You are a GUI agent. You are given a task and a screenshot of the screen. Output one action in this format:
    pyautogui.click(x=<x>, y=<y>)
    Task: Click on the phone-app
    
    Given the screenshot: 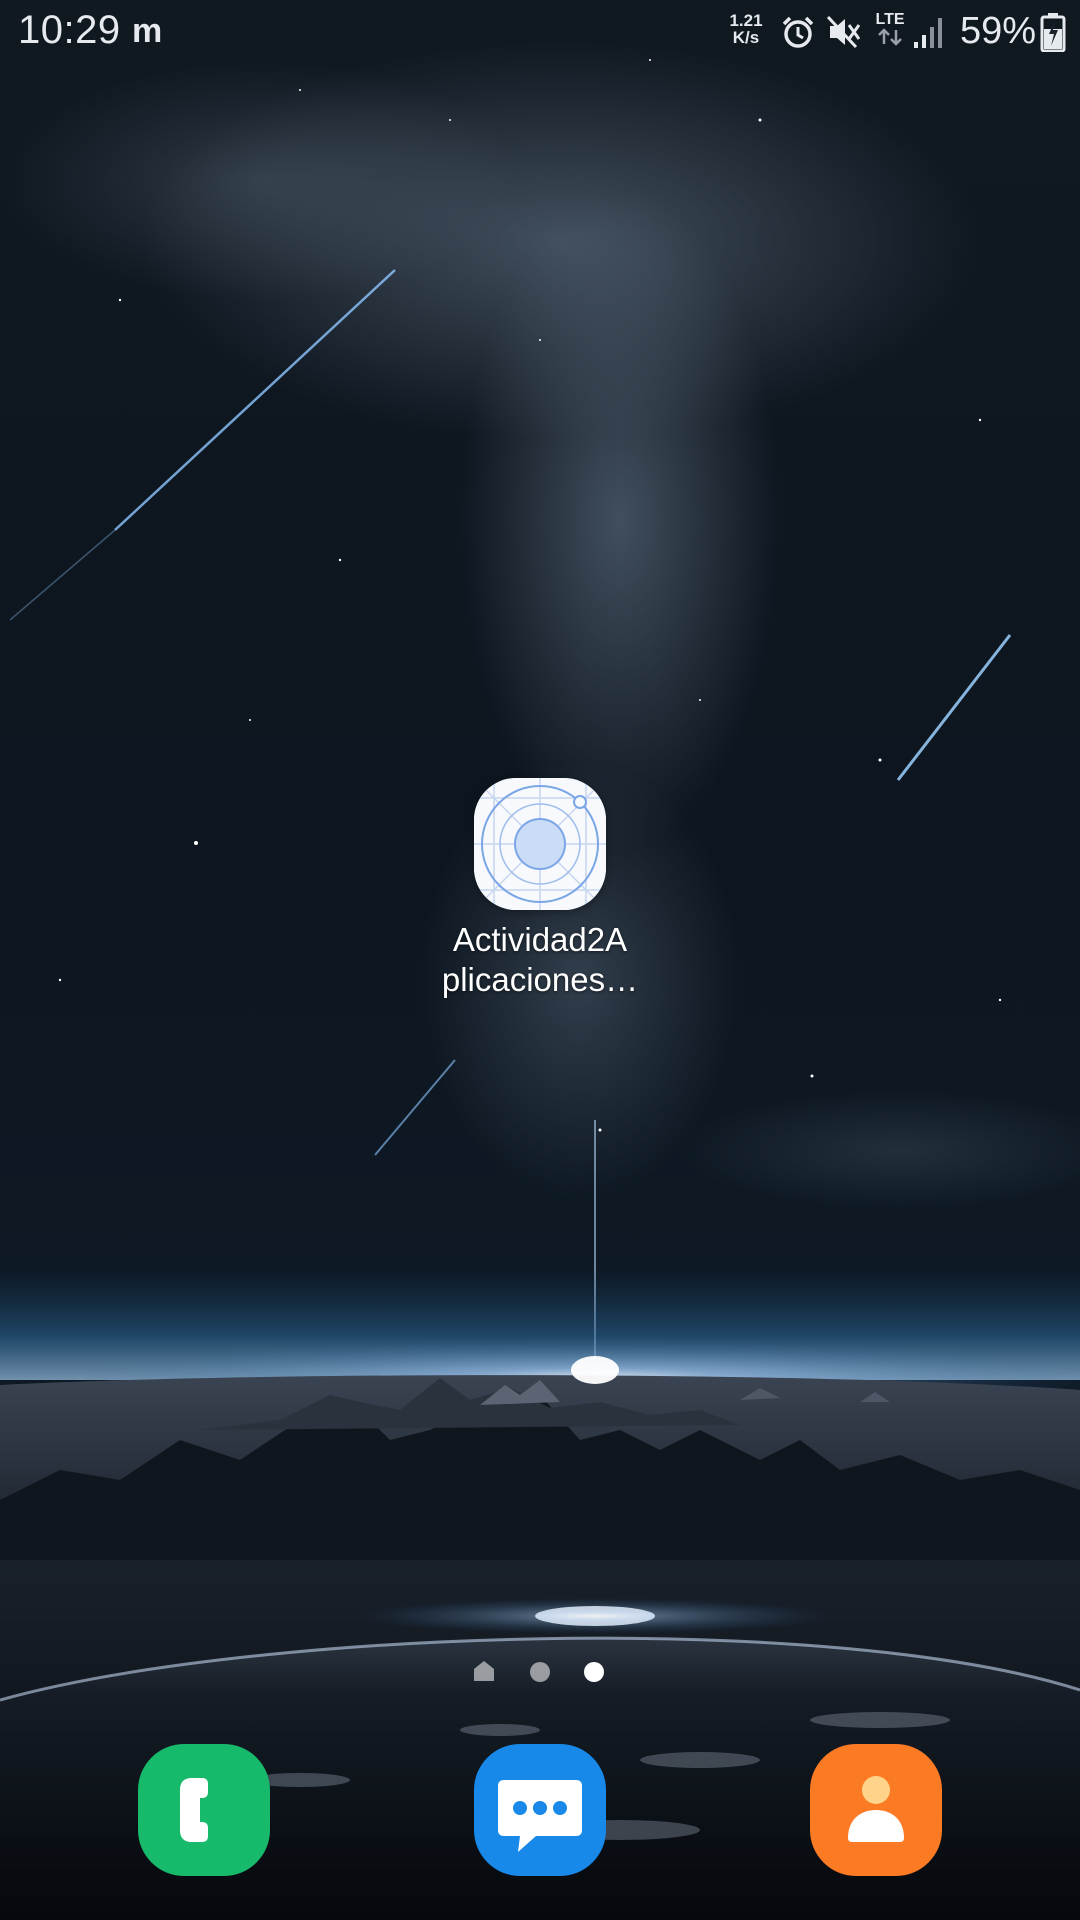 What is the action you would take?
    pyautogui.click(x=204, y=1810)
    